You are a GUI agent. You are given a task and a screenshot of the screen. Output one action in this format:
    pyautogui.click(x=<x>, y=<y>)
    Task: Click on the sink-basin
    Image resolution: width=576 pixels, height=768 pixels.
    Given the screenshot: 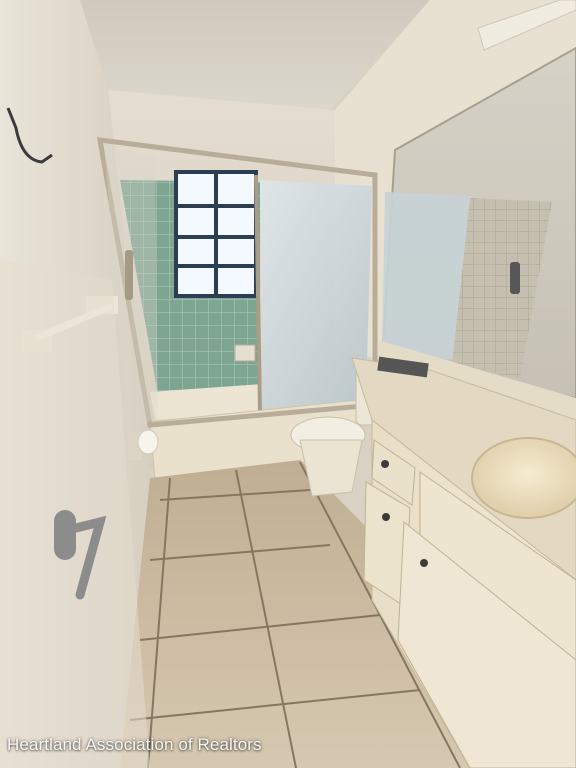 What is the action you would take?
    pyautogui.click(x=523, y=478)
    